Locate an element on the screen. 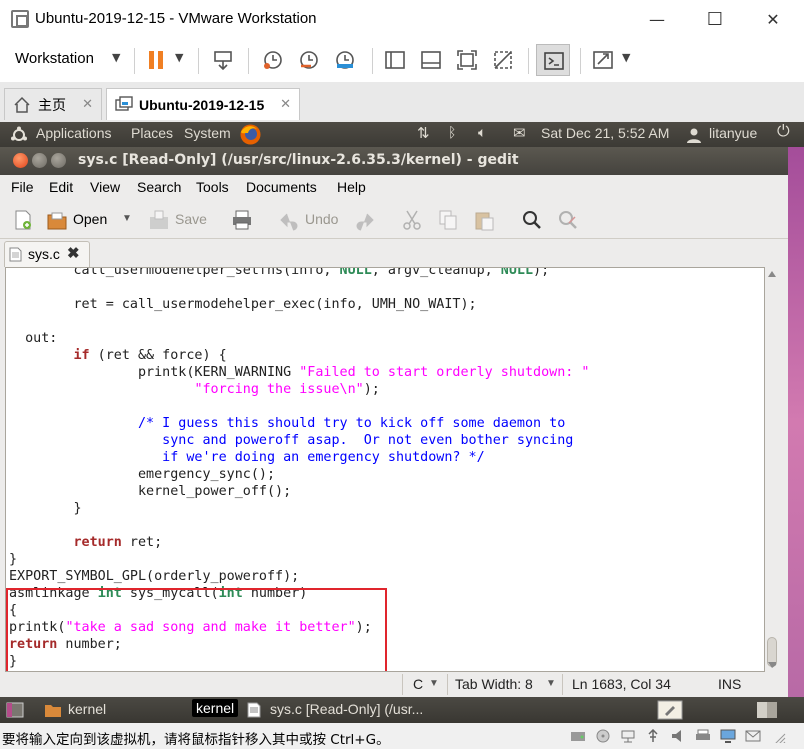 This screenshot has width=804, height=749. close-button: ✕ is located at coordinates (773, 19).